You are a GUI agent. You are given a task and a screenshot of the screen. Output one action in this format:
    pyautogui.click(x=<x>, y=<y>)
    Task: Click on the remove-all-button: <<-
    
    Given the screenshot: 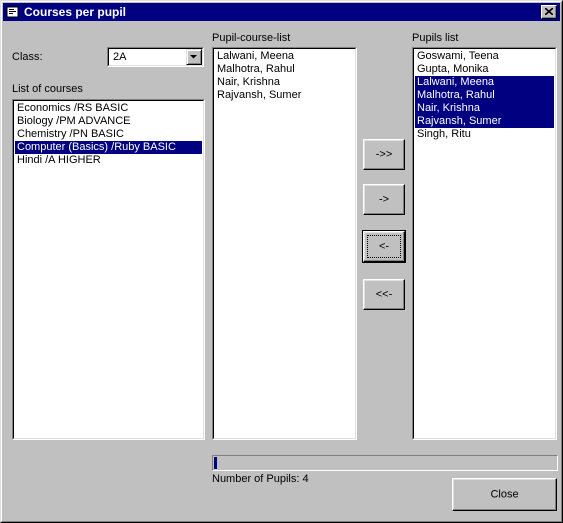 What is the action you would take?
    pyautogui.click(x=384, y=294)
    